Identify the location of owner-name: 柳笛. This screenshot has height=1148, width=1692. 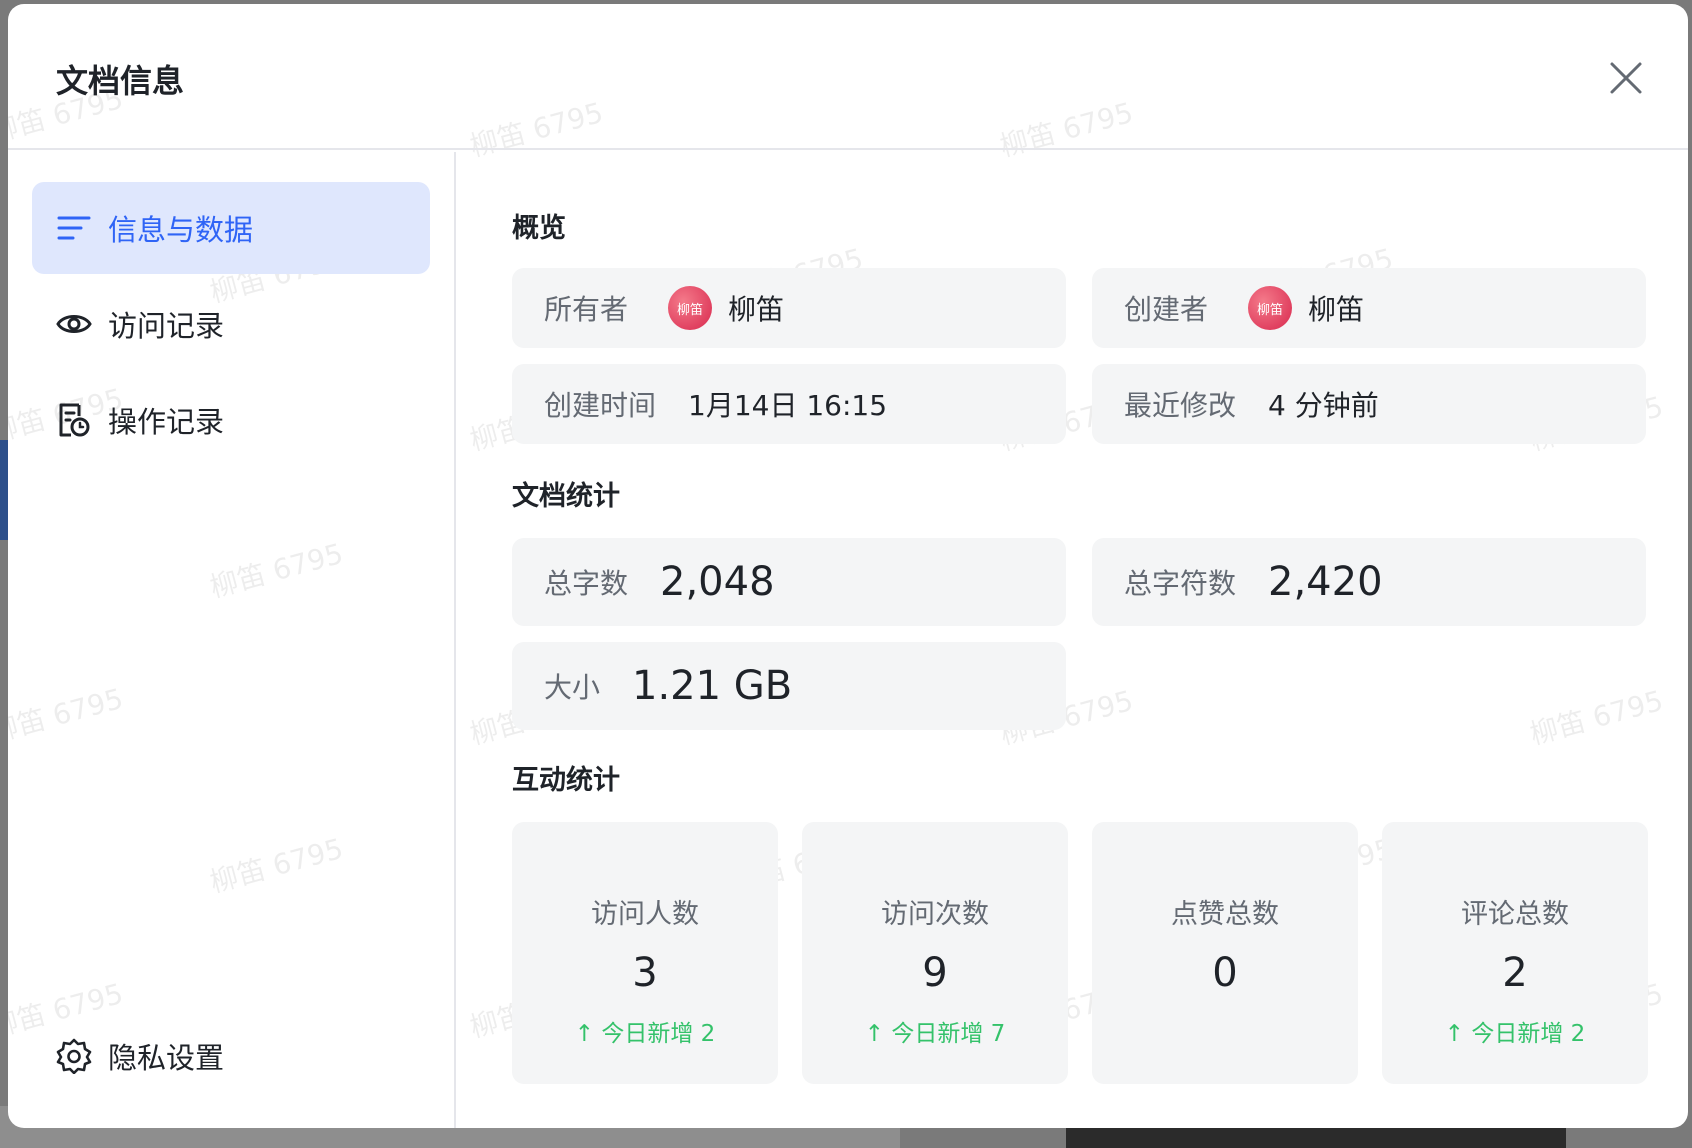
(756, 308).